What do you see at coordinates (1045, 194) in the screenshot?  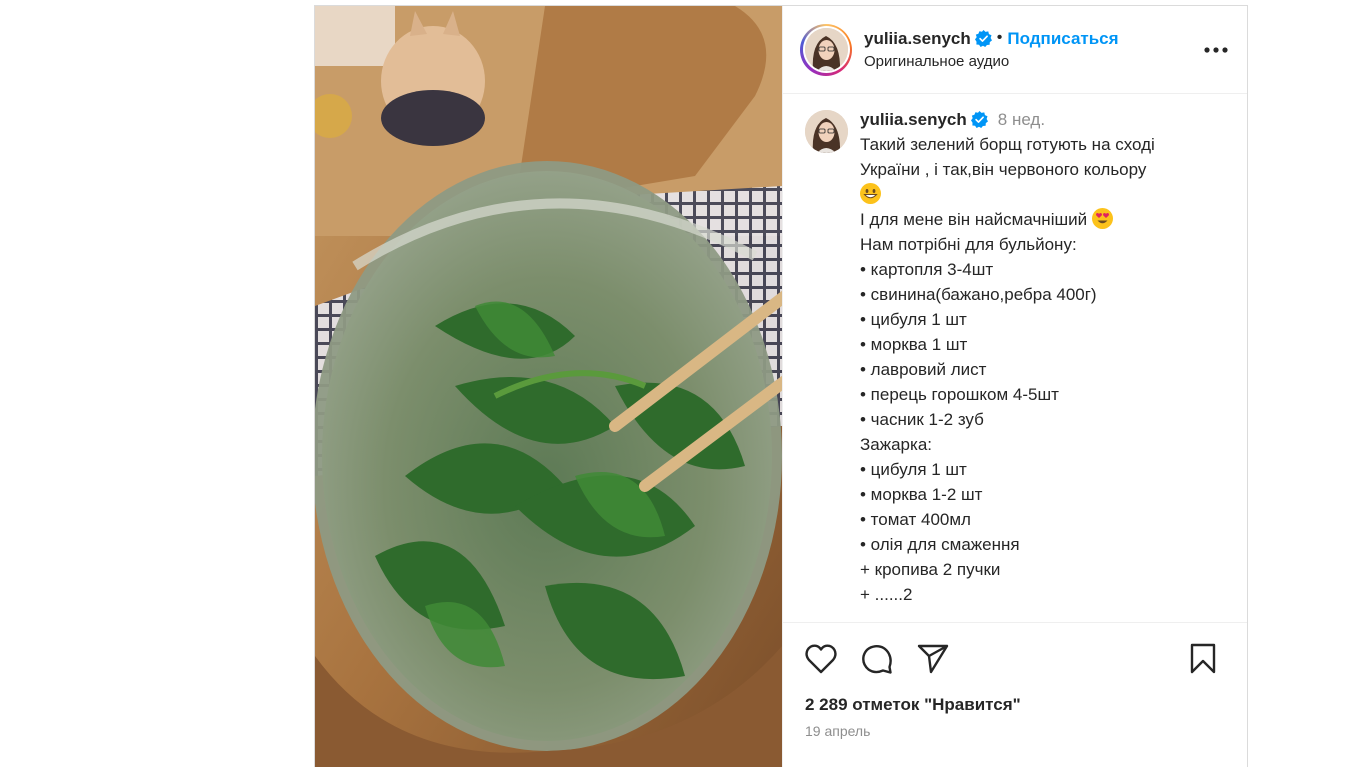 I see `caption-line` at bounding box center [1045, 194].